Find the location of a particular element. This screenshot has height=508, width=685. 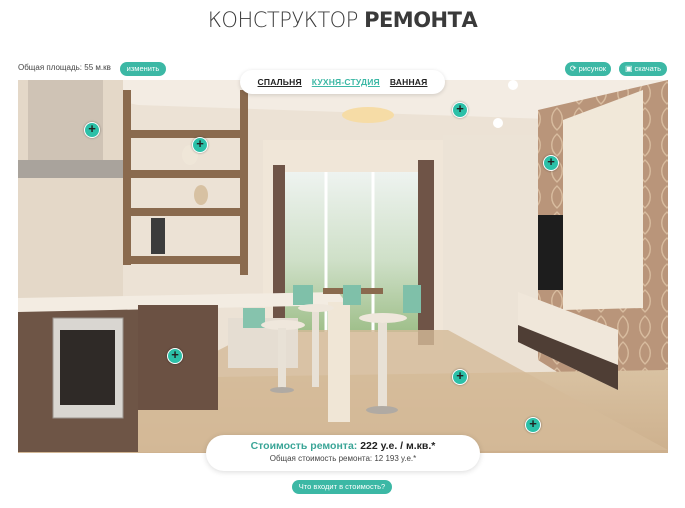

draw-button: ⟳ рисунок is located at coordinates (588, 69).